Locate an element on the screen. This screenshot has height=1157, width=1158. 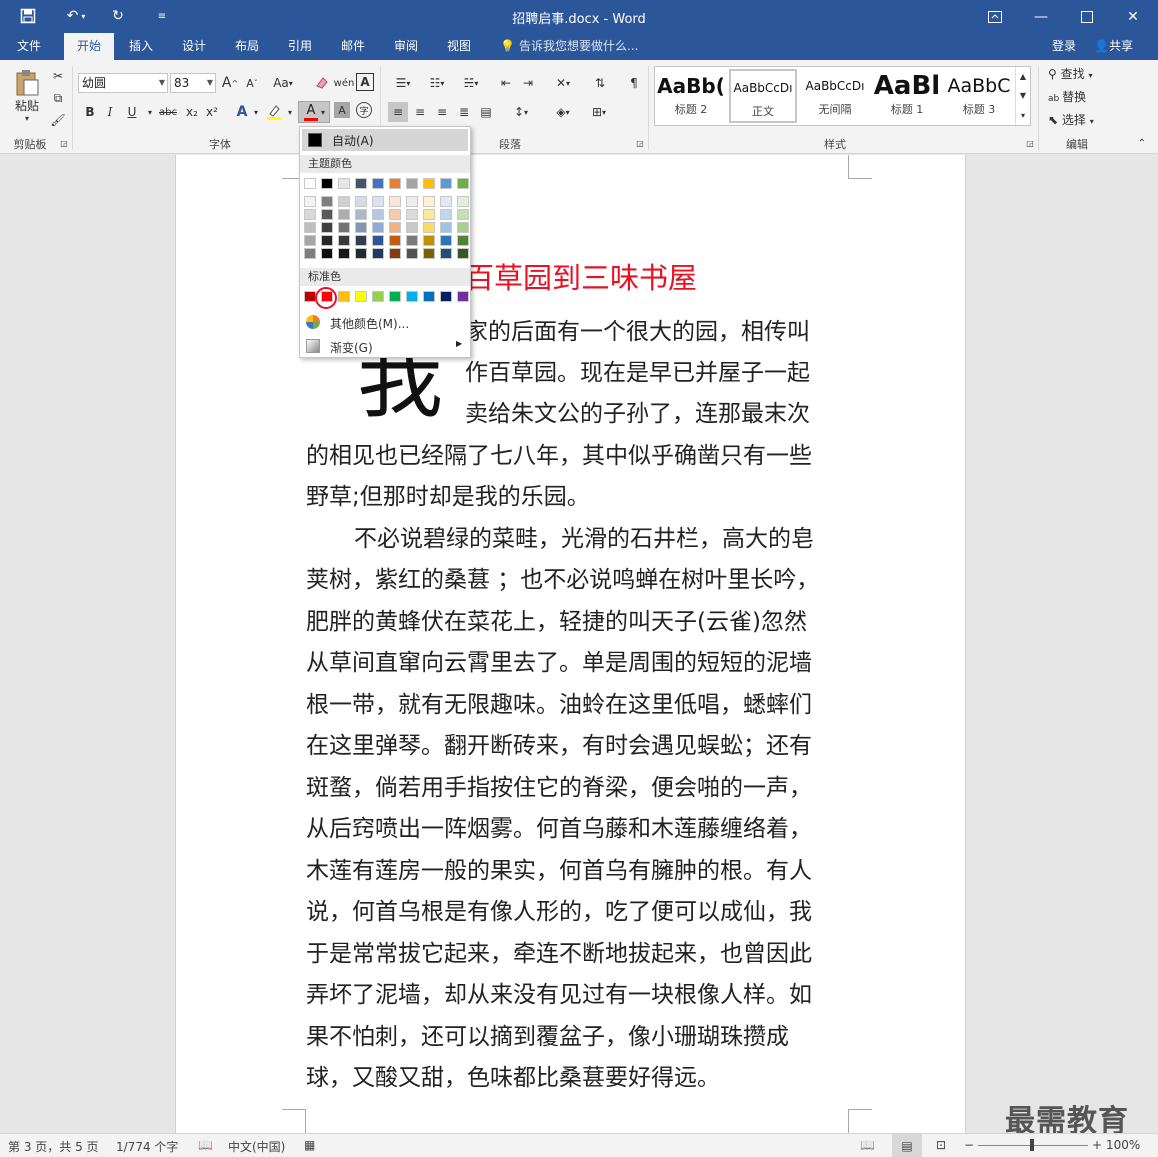
text-line: 作百草园。现在是早已并屋子一起 is located at coordinates (637, 370).